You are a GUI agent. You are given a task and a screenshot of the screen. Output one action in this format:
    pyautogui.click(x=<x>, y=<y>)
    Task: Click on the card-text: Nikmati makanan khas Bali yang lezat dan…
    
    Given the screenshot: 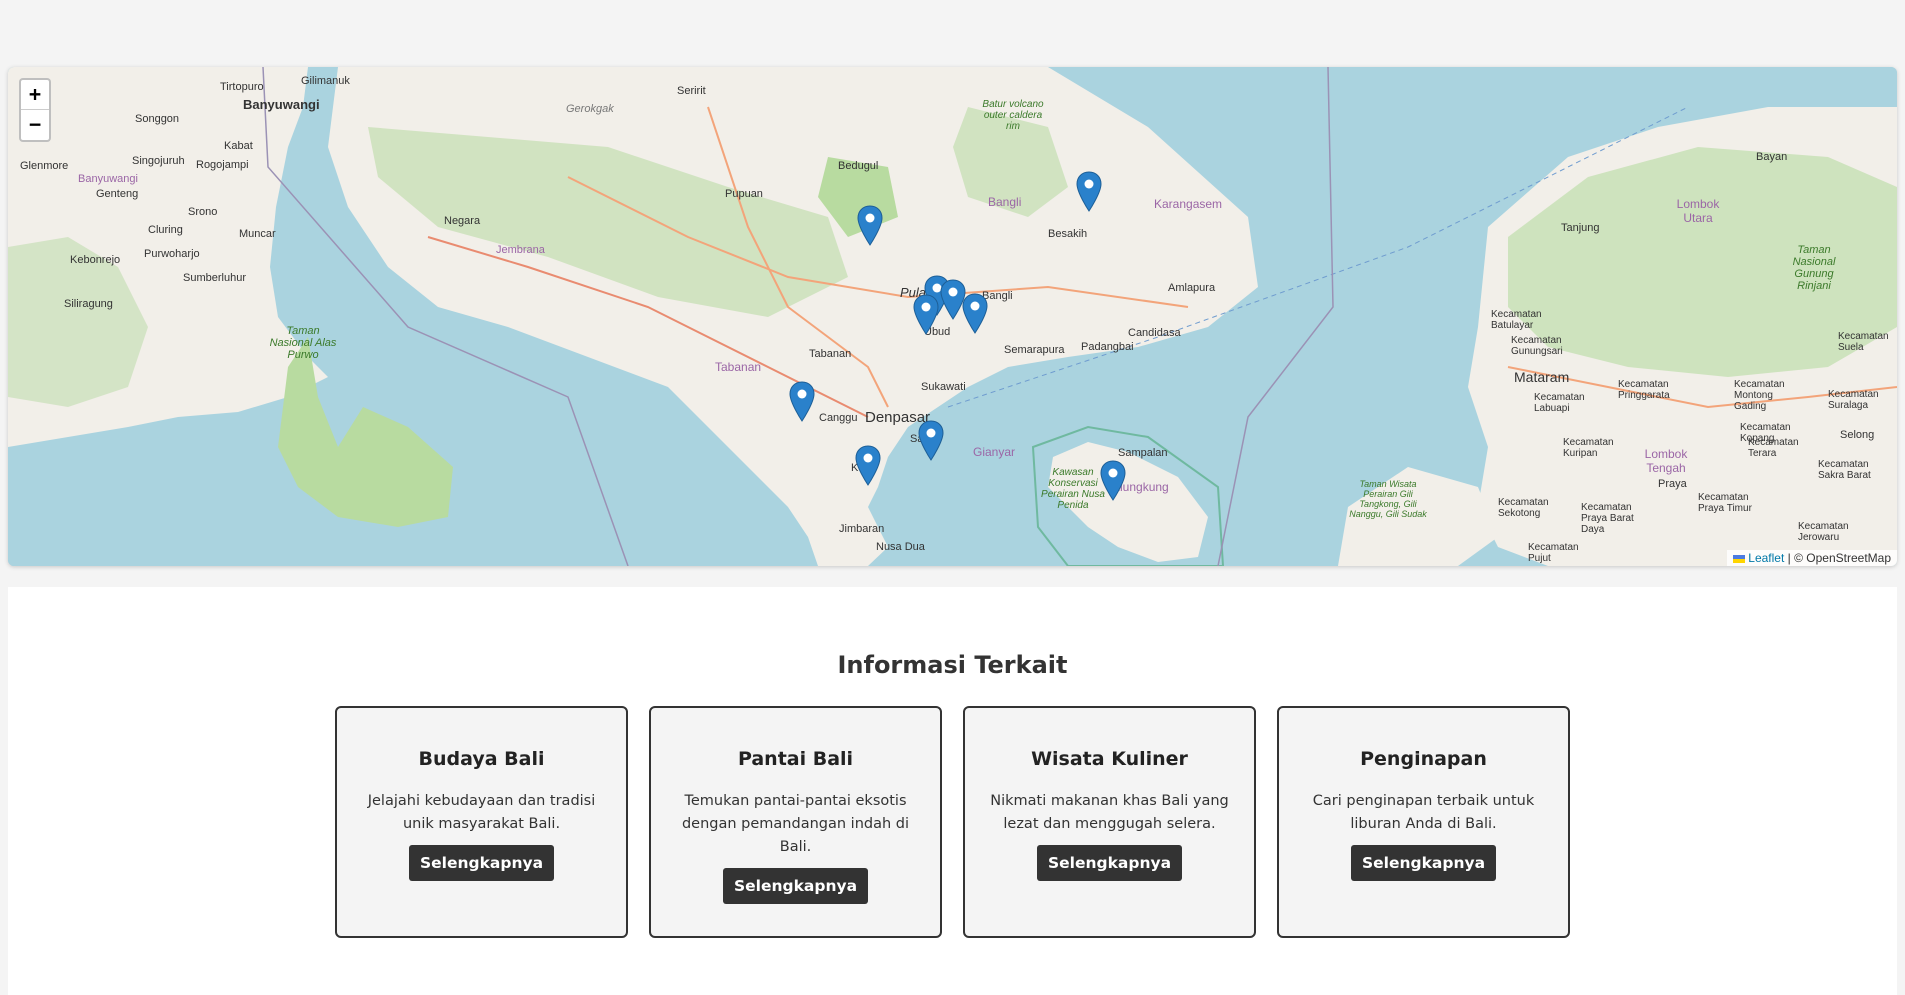 What is the action you would take?
    pyautogui.click(x=1109, y=812)
    